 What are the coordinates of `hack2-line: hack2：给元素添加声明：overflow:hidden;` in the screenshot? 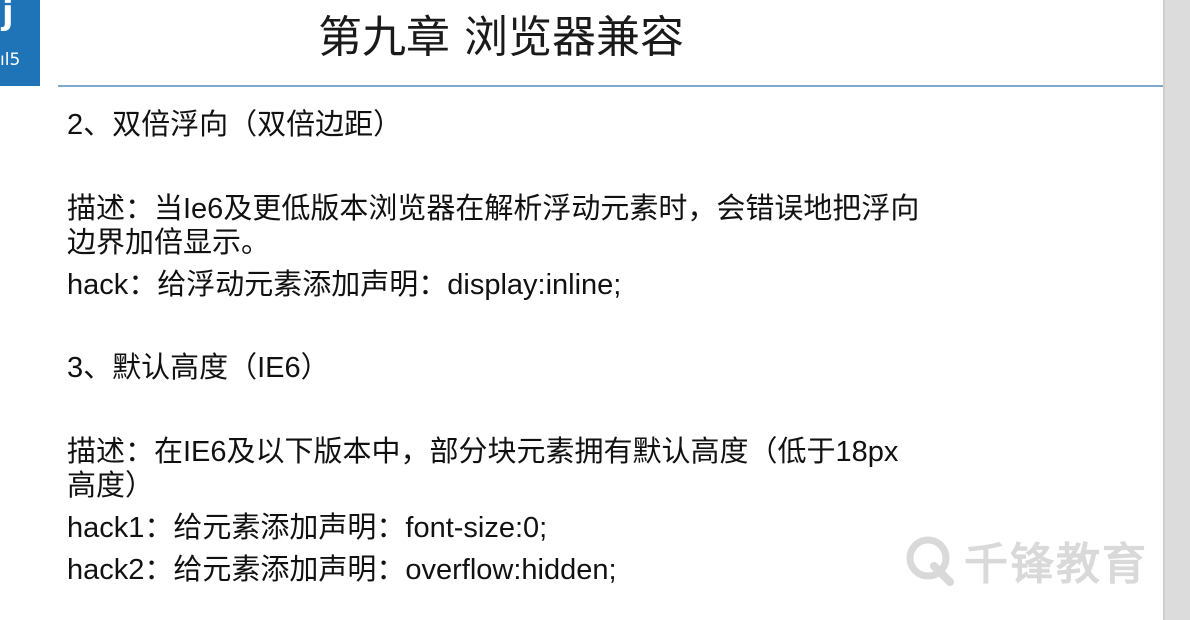 It's located at (342, 570).